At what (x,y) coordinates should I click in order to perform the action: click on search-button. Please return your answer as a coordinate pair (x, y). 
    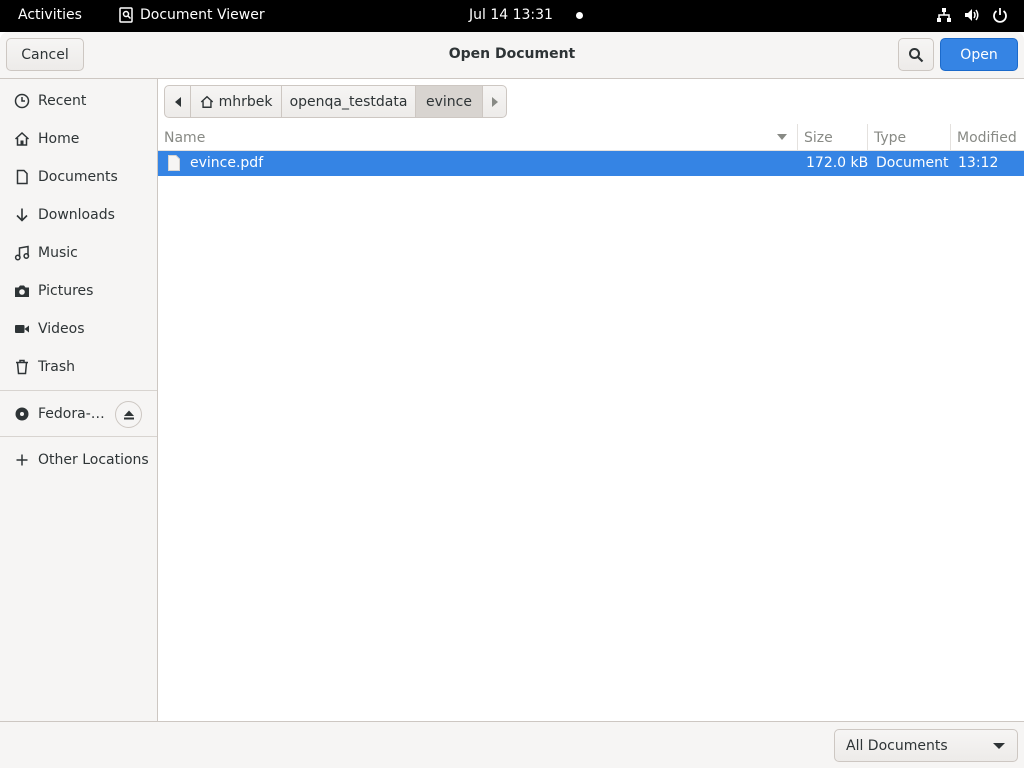
    Looking at the image, I should click on (916, 54).